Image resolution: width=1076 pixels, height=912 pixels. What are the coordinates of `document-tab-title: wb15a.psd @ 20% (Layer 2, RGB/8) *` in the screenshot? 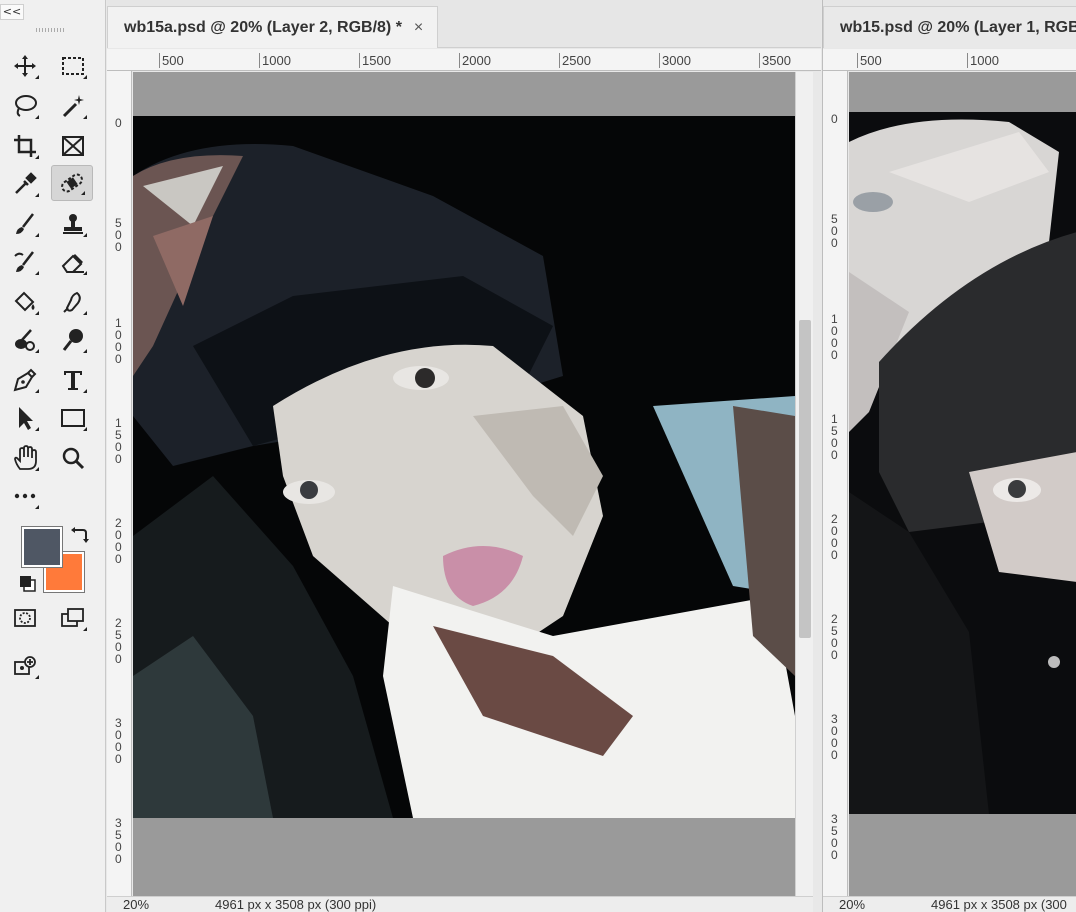 It's located at (263, 27).